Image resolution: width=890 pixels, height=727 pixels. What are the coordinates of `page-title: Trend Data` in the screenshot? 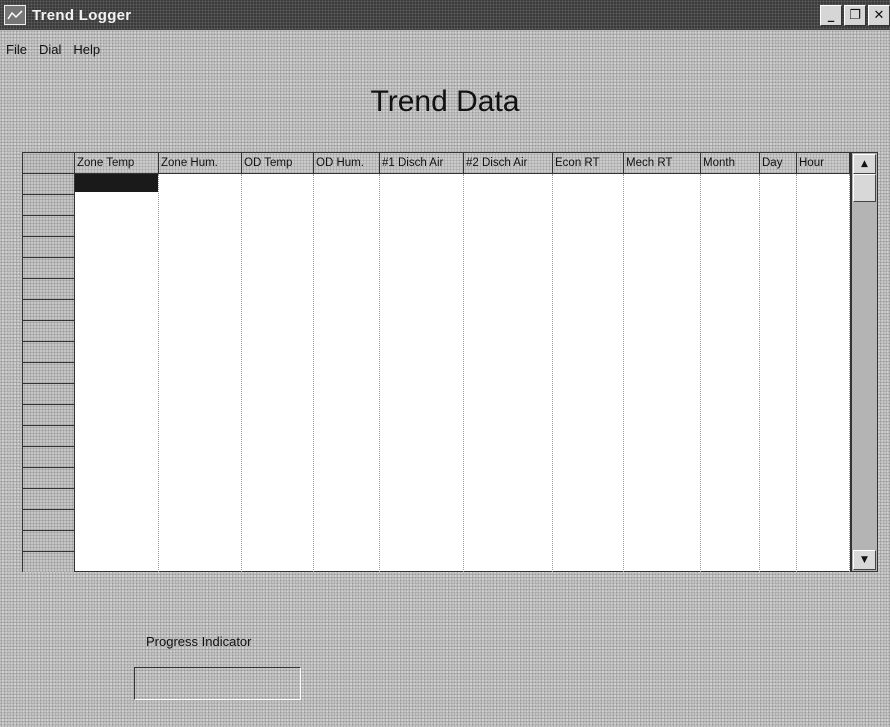 It's located at (445, 101).